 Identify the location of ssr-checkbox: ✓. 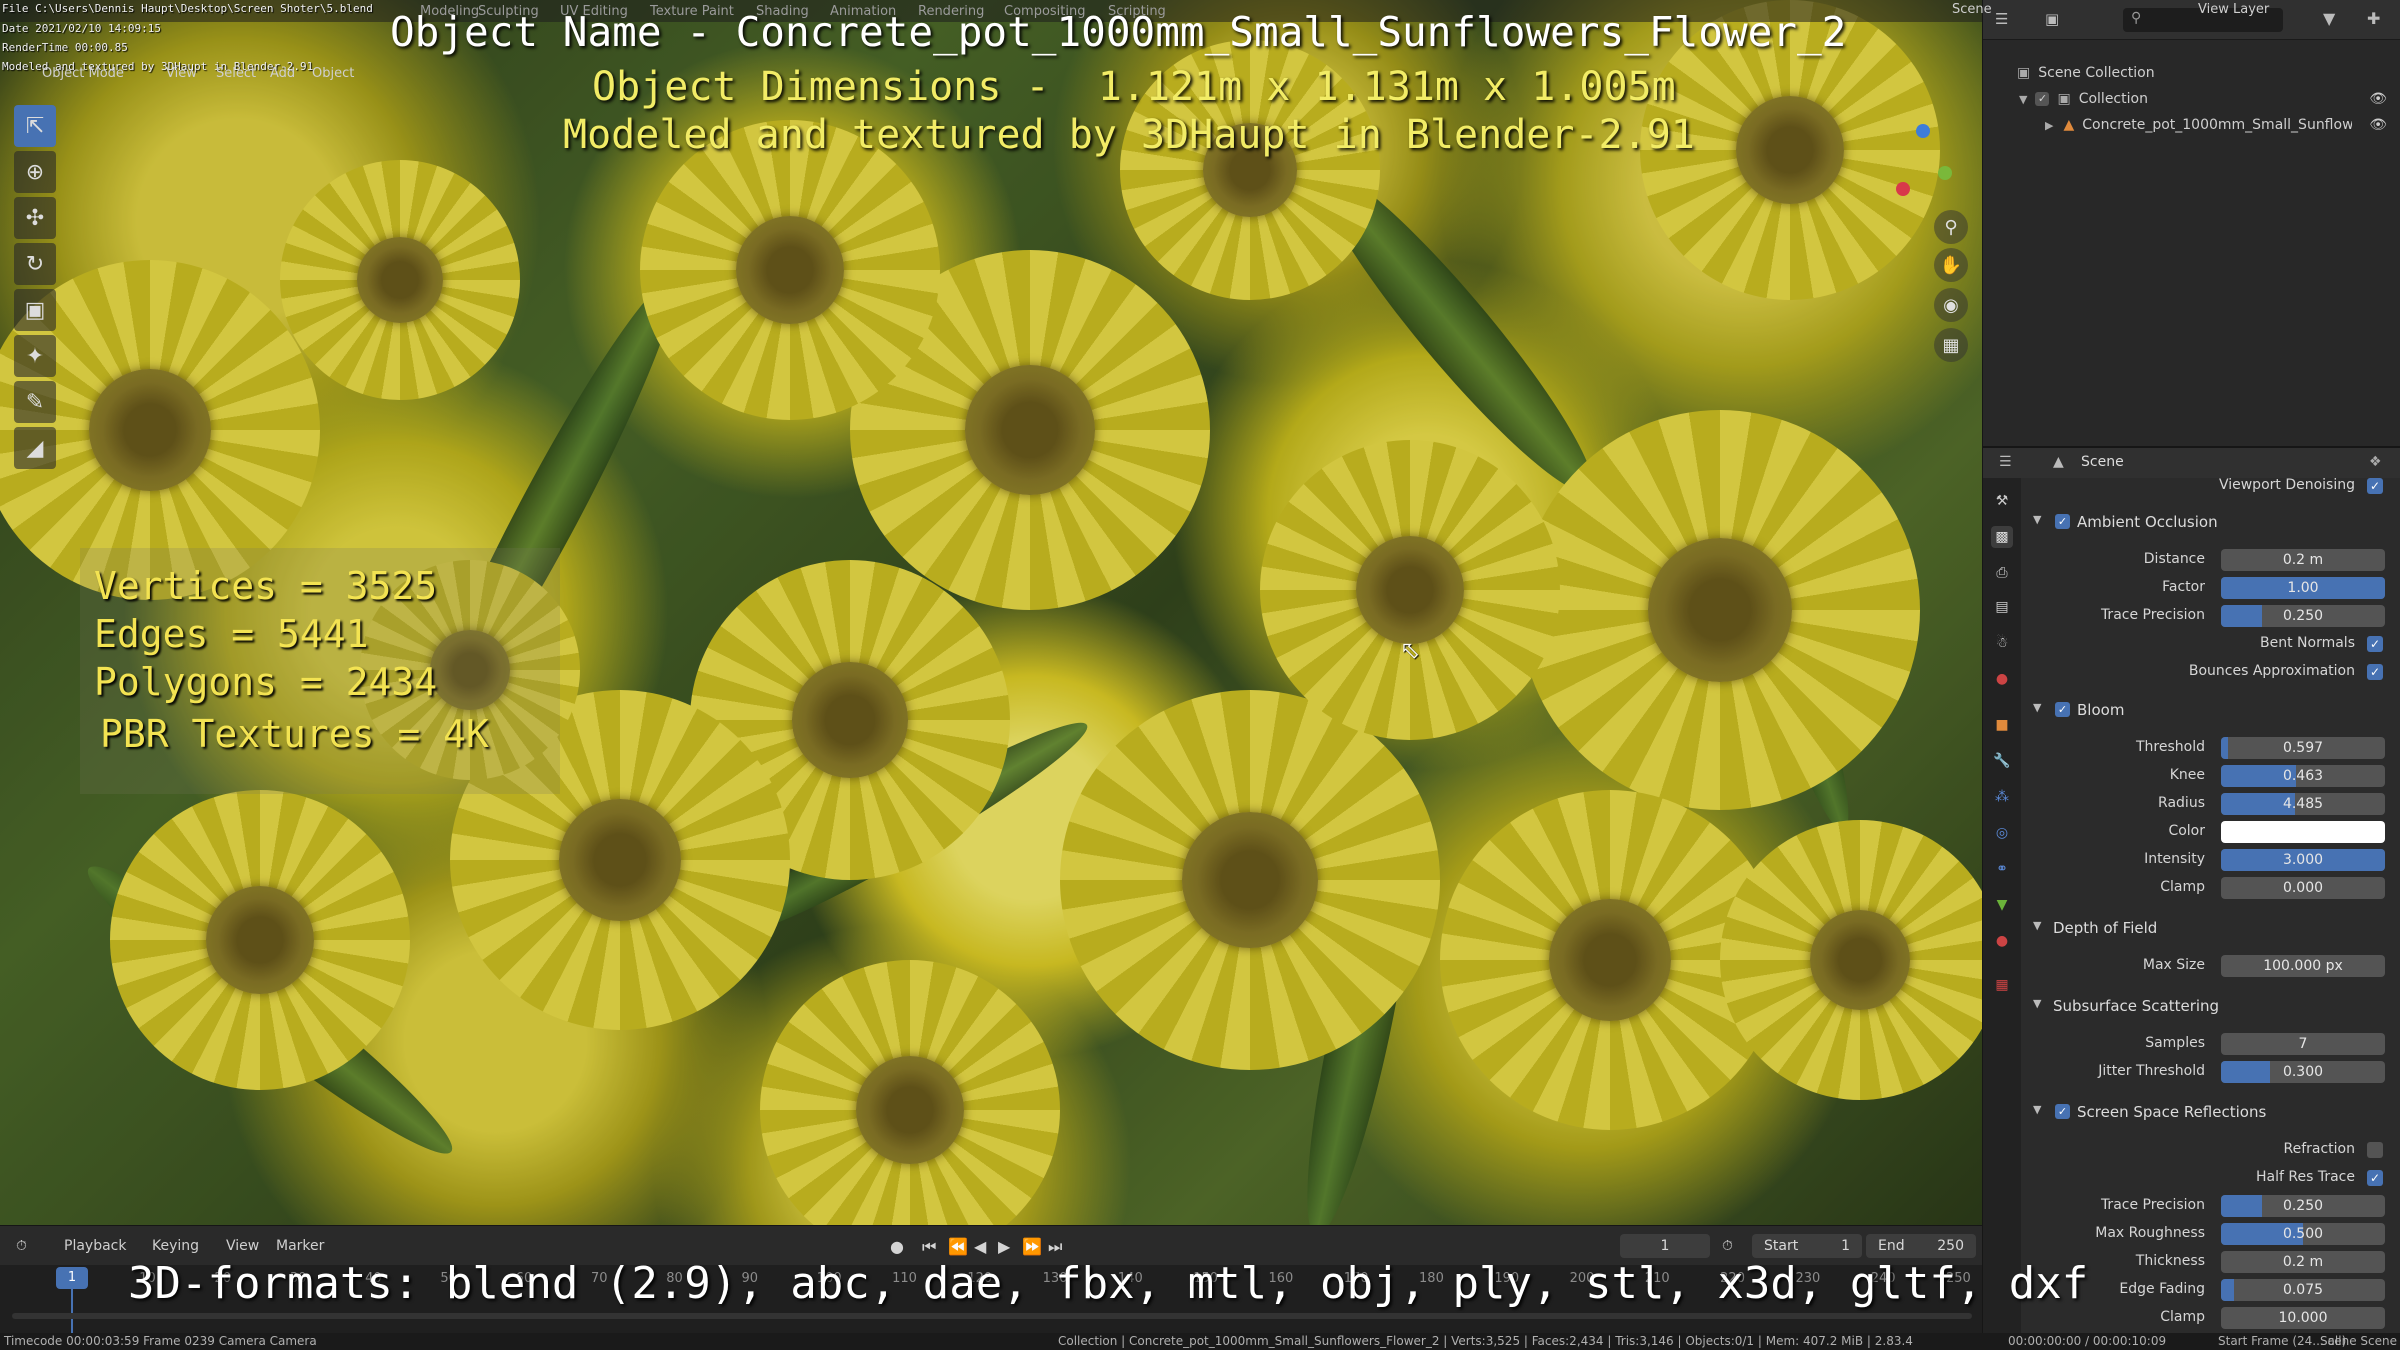
(2062, 1111).